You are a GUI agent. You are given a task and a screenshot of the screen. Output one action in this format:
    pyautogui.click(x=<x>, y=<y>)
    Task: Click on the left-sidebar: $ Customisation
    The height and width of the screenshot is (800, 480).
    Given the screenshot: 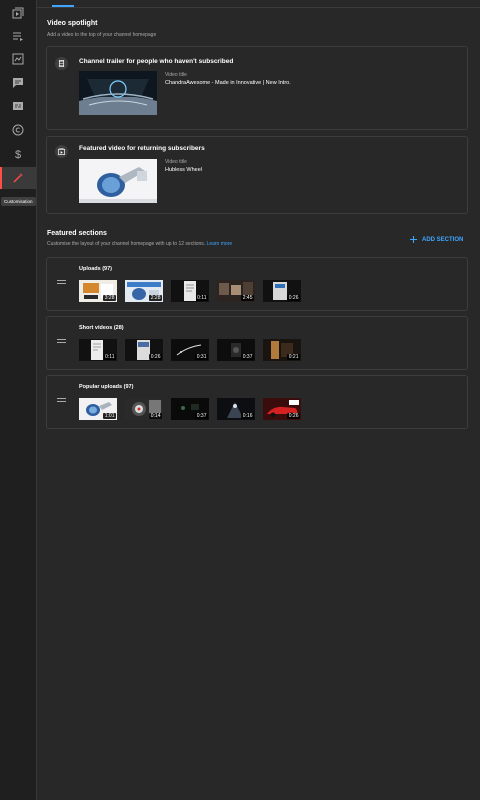 What is the action you would take?
    pyautogui.click(x=18, y=400)
    